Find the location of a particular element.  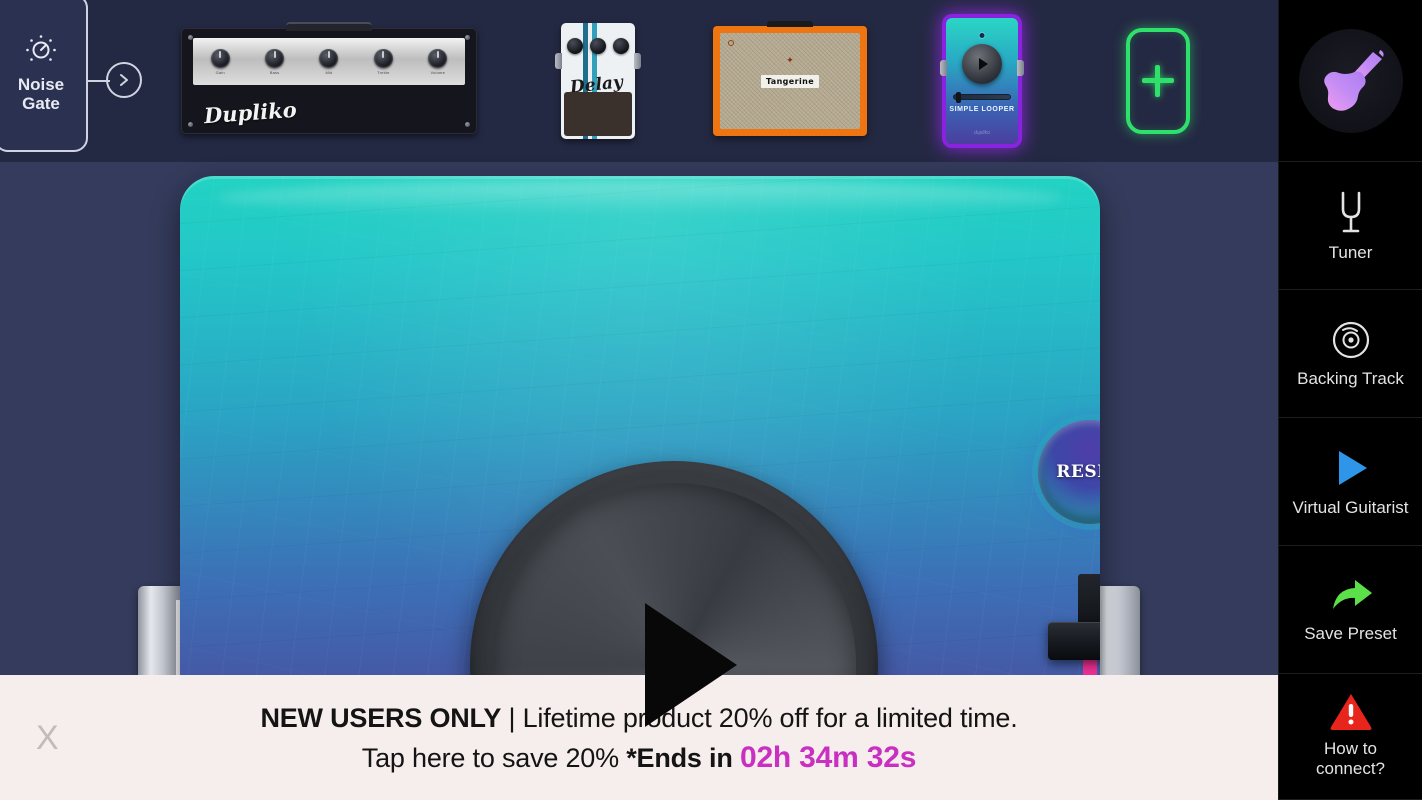

delay-knob-level is located at coordinates (621, 46).